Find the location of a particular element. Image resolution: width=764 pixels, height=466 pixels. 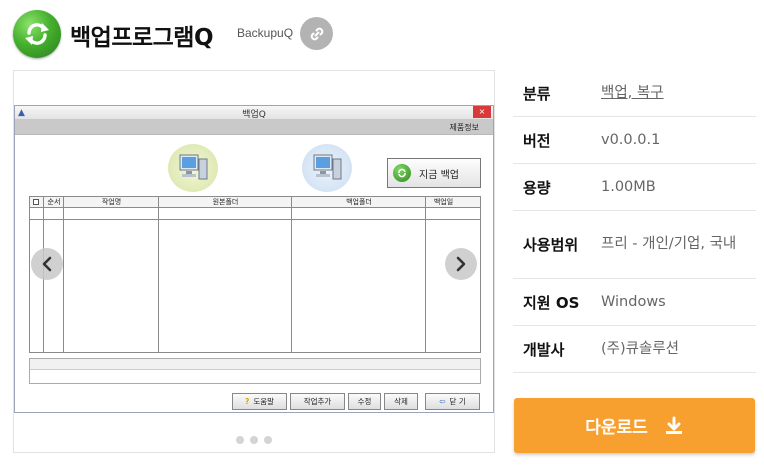

info-row-developer: 개발사 (주)큐솔루션 is located at coordinates (634, 349).